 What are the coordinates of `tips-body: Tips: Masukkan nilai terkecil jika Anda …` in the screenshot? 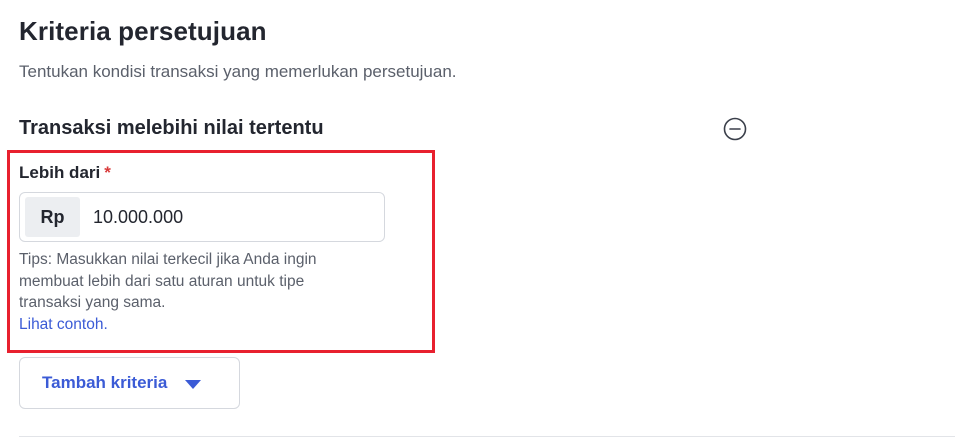 It's located at (168, 281).